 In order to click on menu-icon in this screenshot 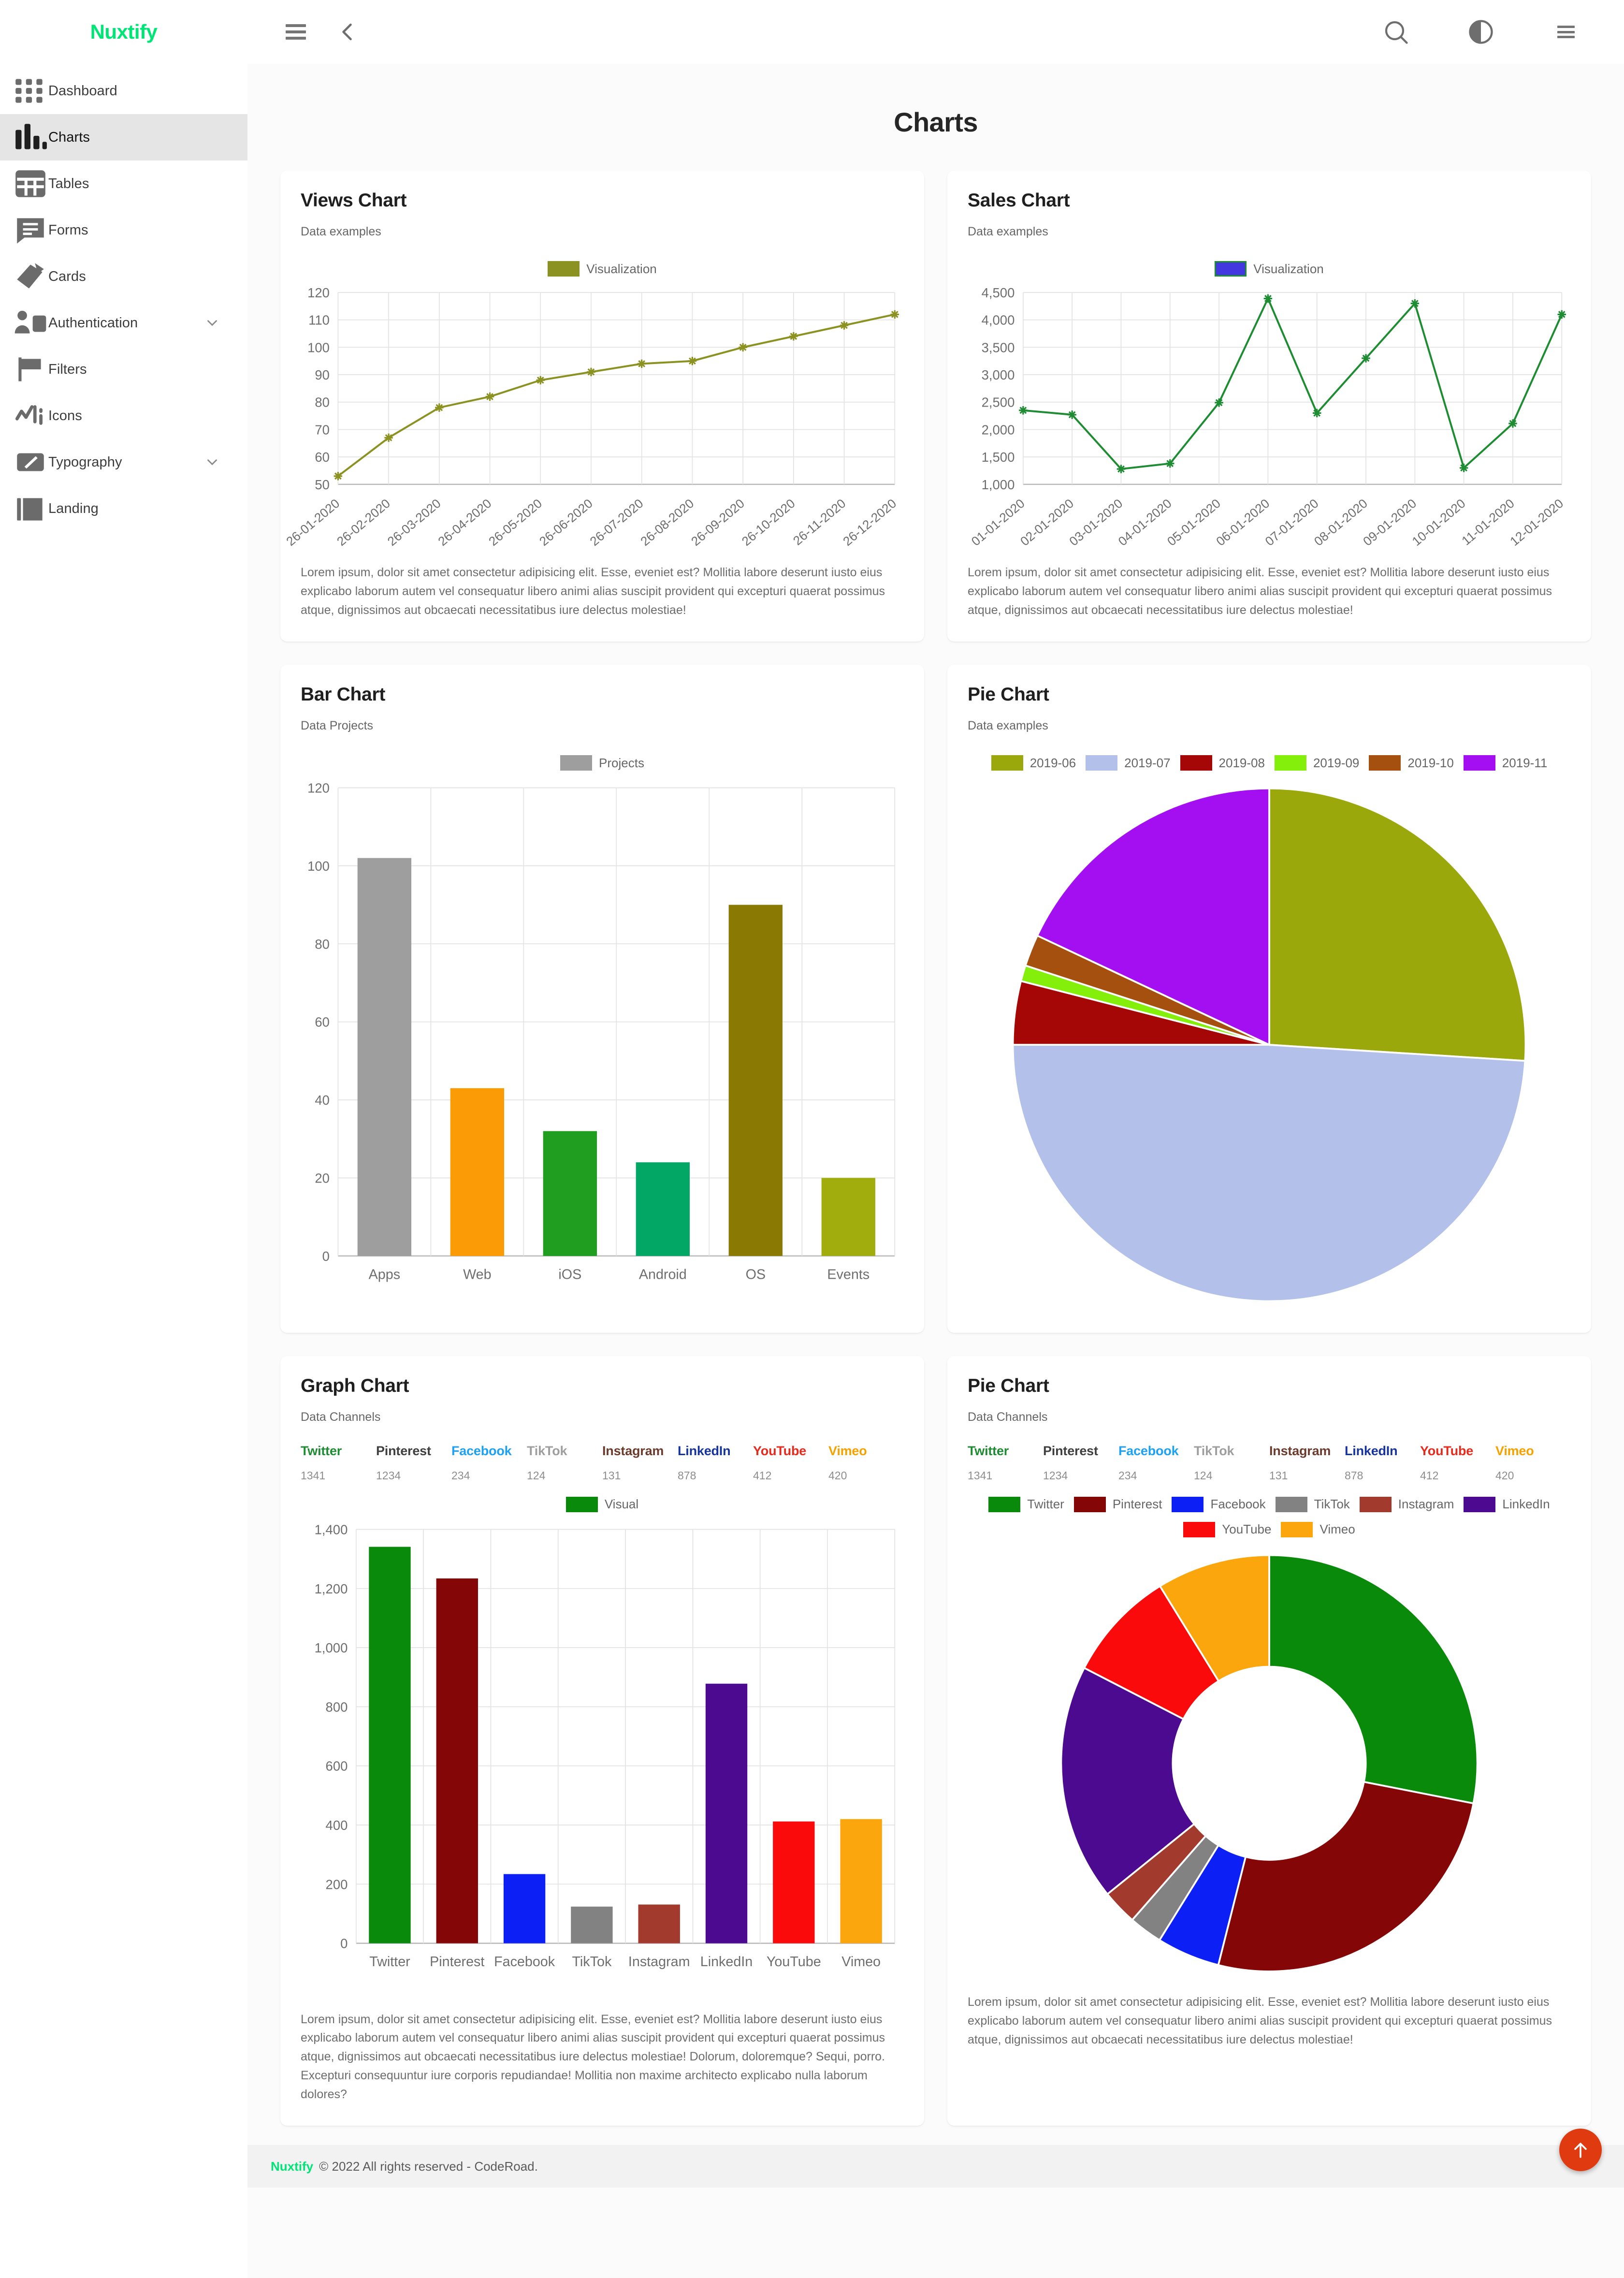, I will do `click(1566, 31)`.